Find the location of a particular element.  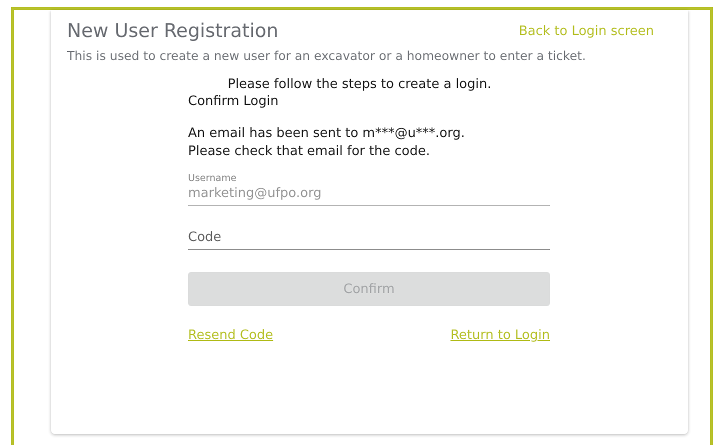

text-link: Resend Code is located at coordinates (231, 335).